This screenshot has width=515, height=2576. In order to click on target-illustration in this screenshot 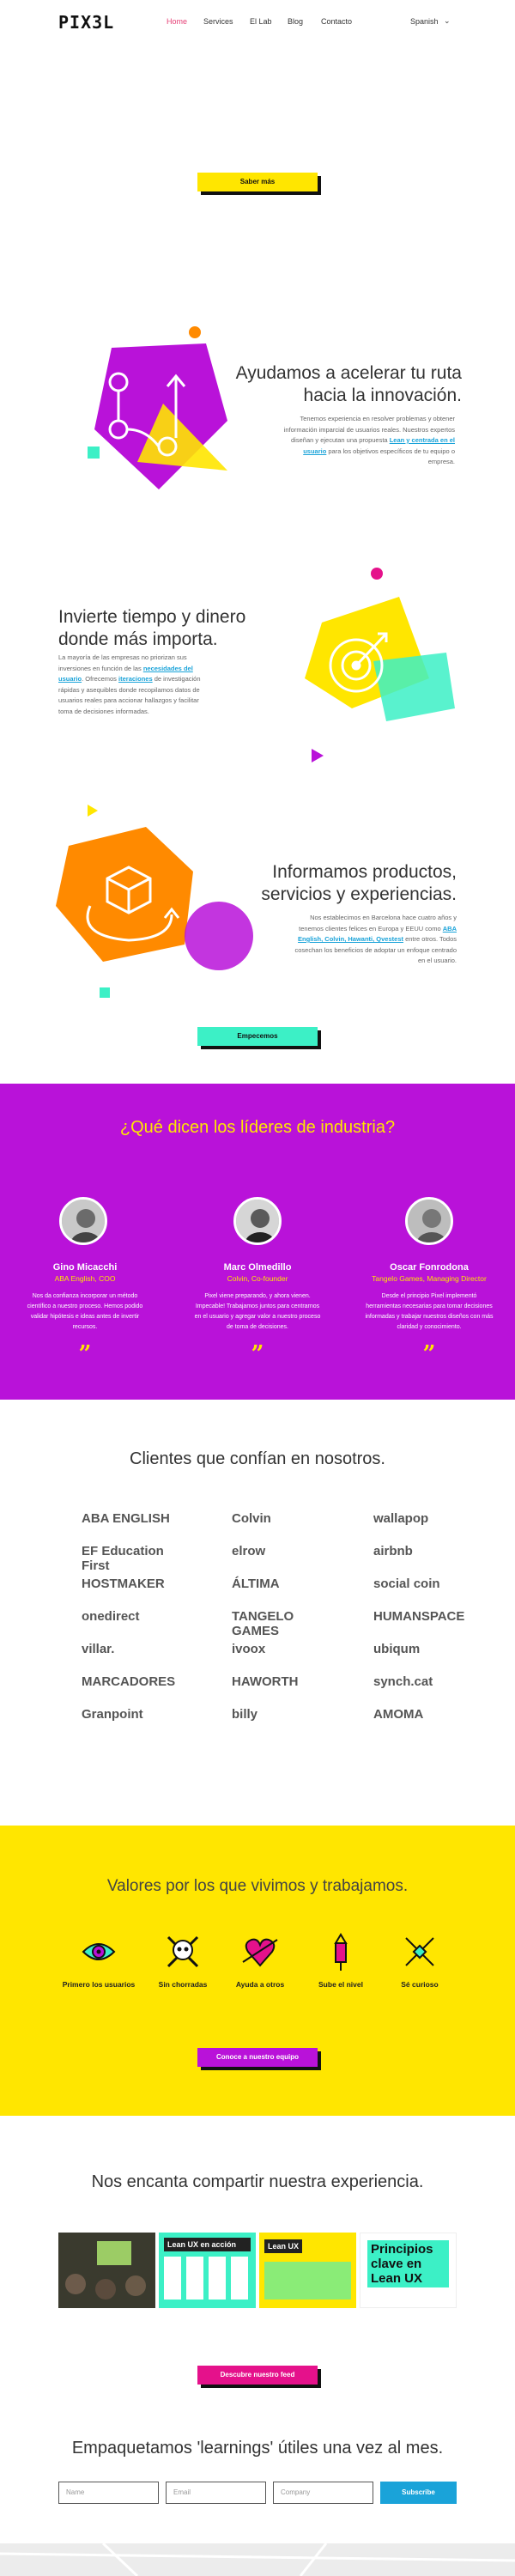, I will do `click(380, 665)`.